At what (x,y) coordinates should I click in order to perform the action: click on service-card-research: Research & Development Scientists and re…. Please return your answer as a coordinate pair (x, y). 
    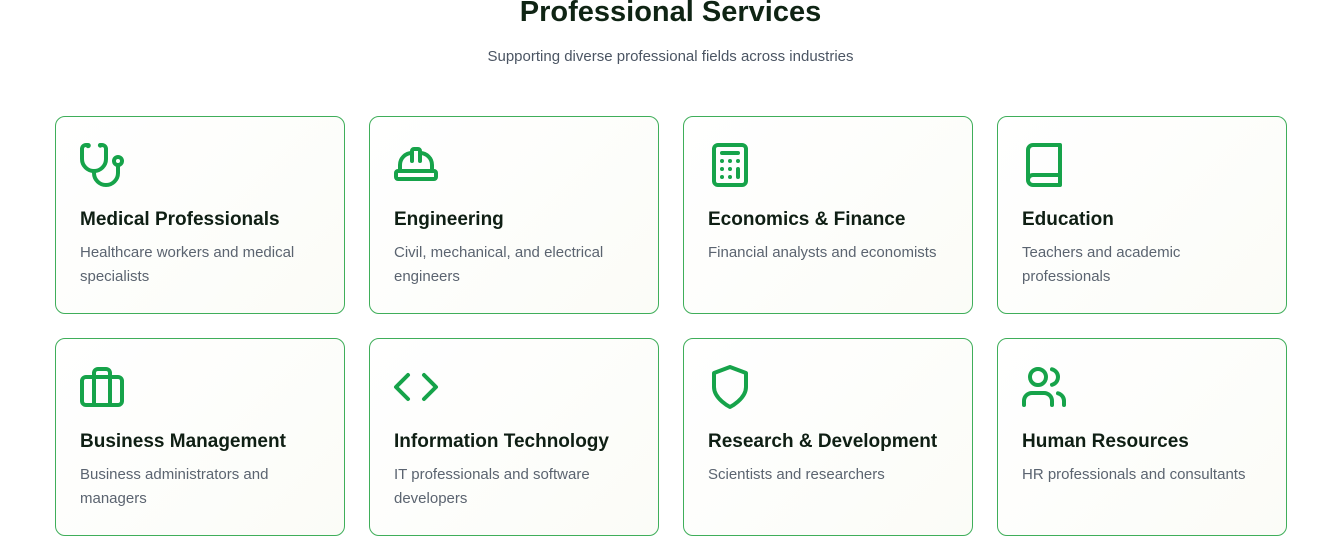
    Looking at the image, I should click on (828, 437).